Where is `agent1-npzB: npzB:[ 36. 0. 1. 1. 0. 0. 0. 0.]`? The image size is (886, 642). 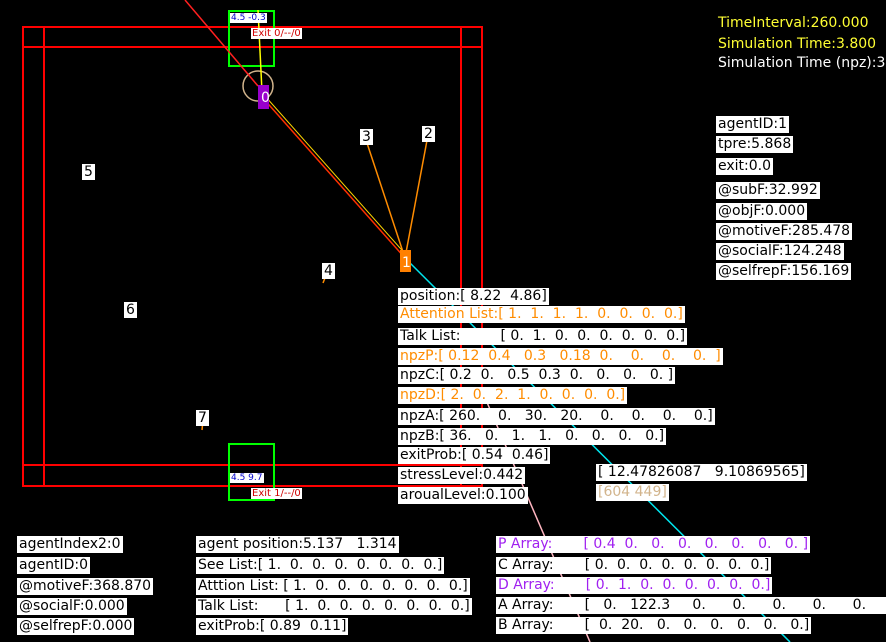 agent1-npzB: npzB:[ 36. 0. 1. 1. 0. 0. 0. 0.] is located at coordinates (532, 436).